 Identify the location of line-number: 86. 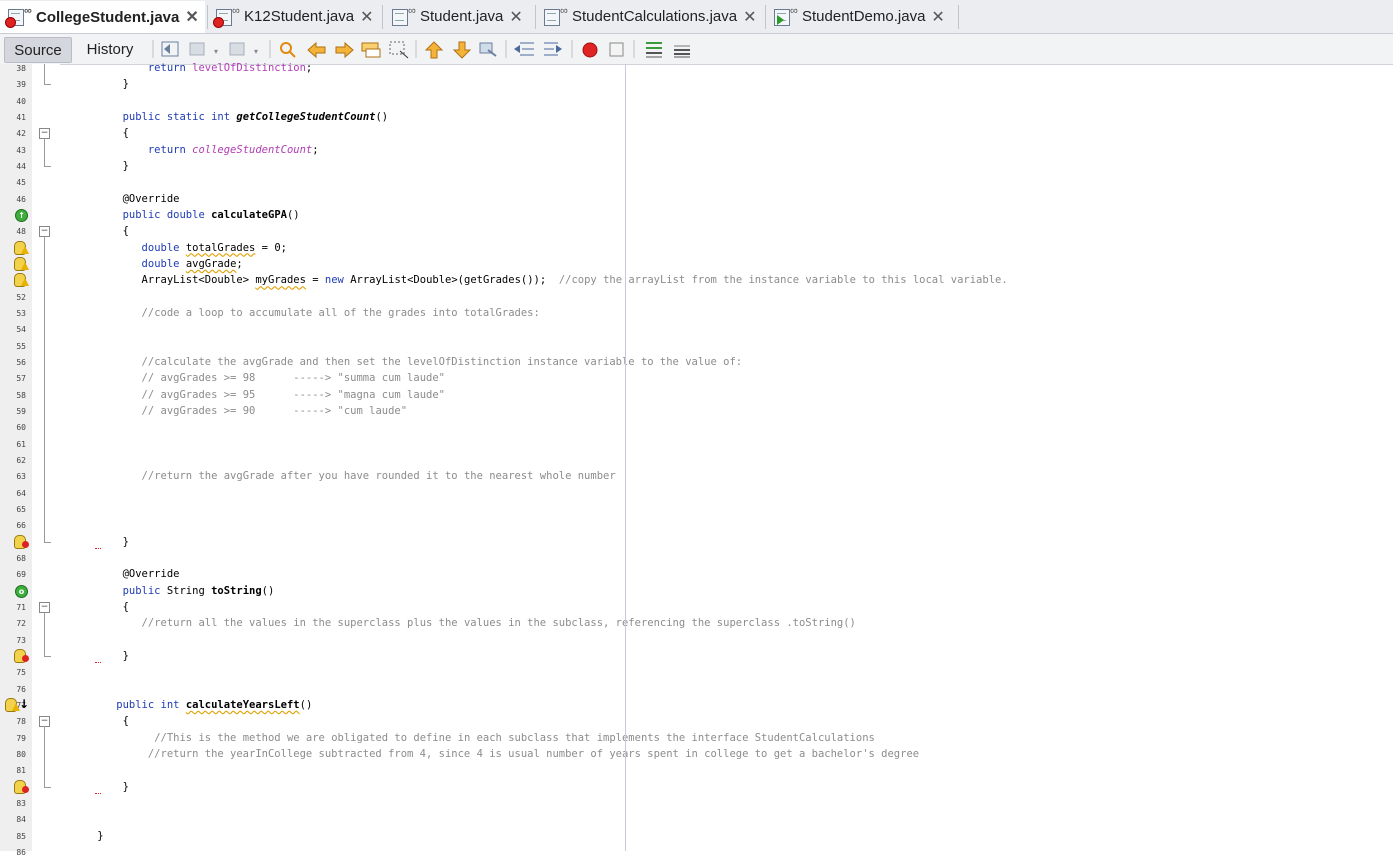
(21, 852).